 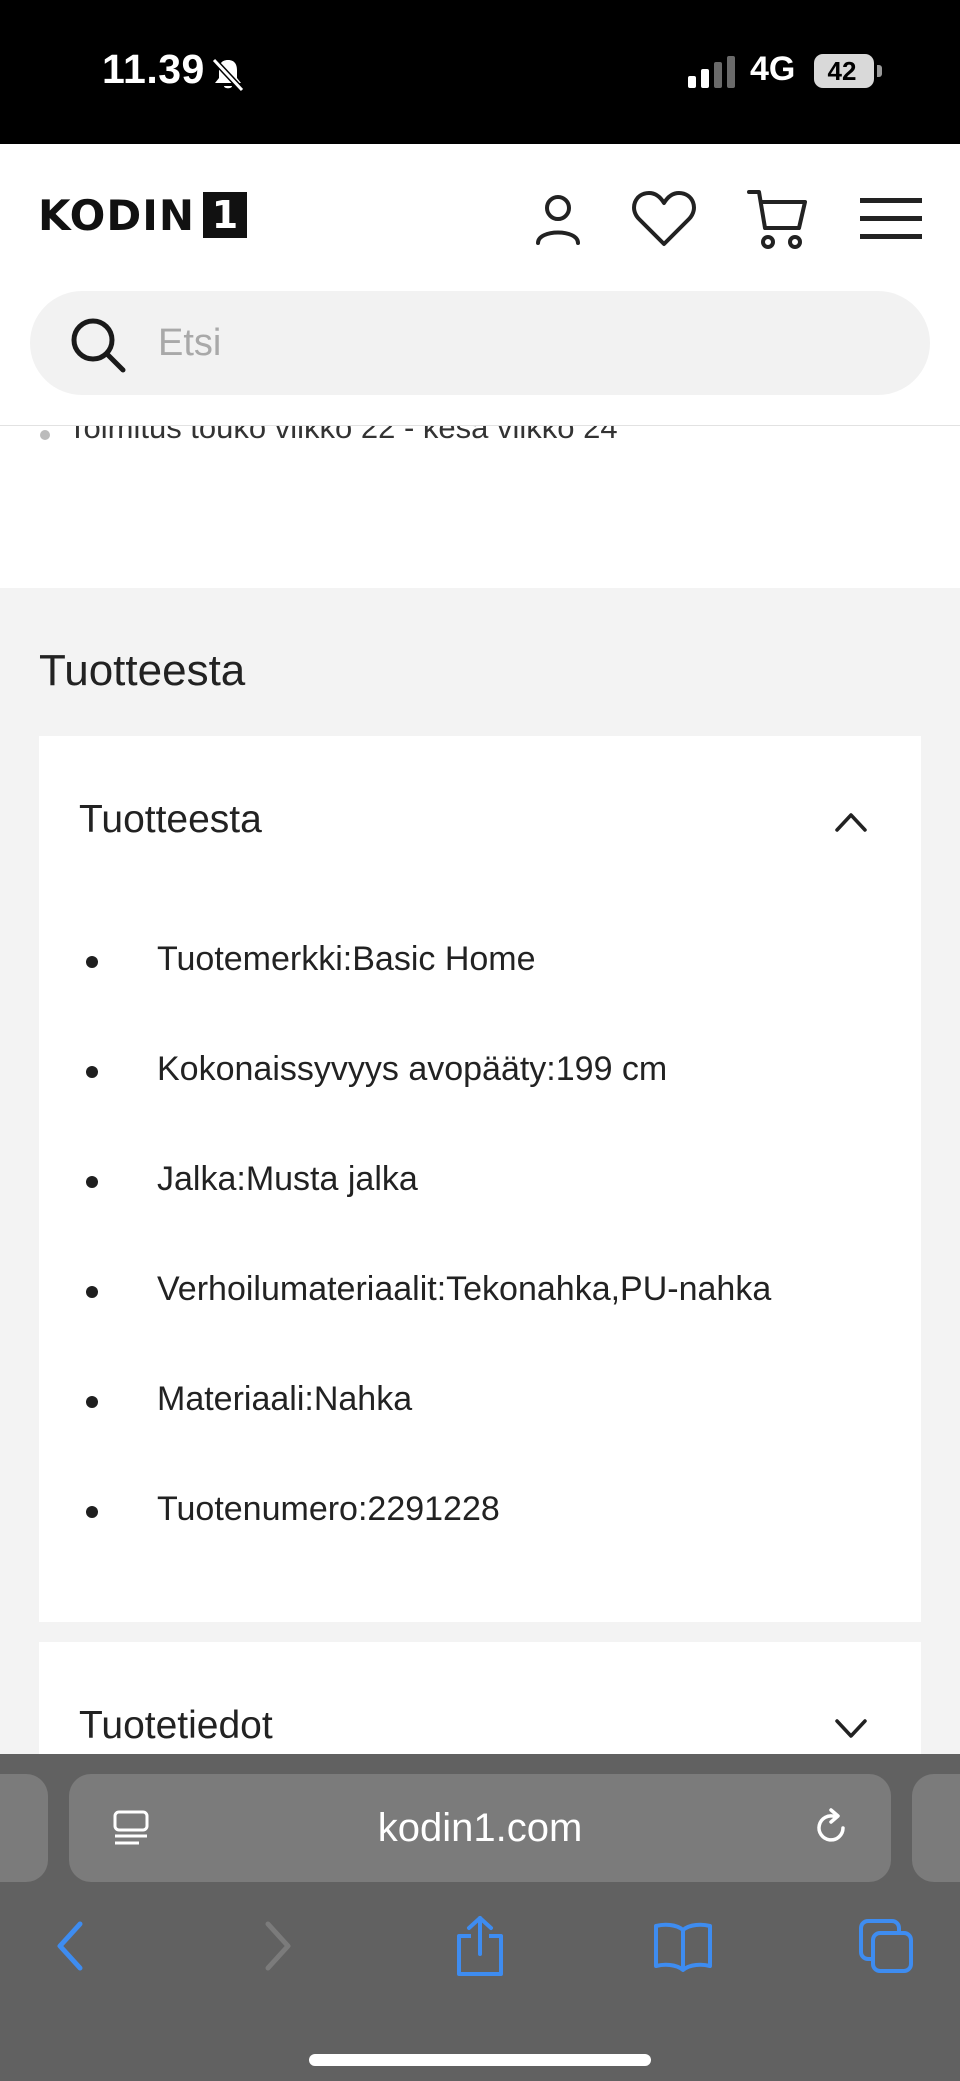 I want to click on spec-item: Verhoilumateriaalit:Tekonahka,PU-nahka, so click(x=480, y=1317).